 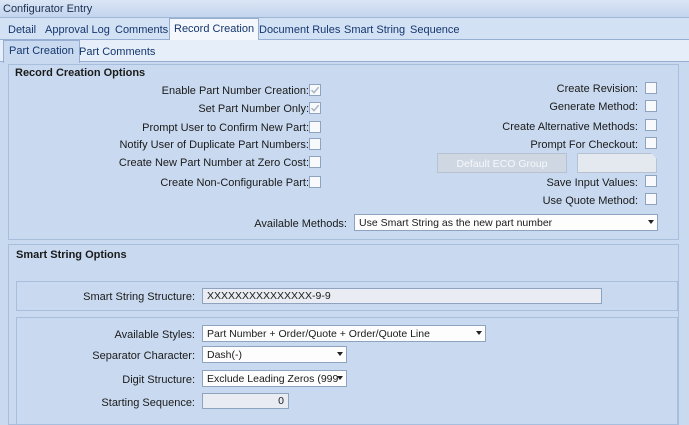 What do you see at coordinates (71, 255) in the screenshot?
I see `smart-string-title: Smart String Options` at bounding box center [71, 255].